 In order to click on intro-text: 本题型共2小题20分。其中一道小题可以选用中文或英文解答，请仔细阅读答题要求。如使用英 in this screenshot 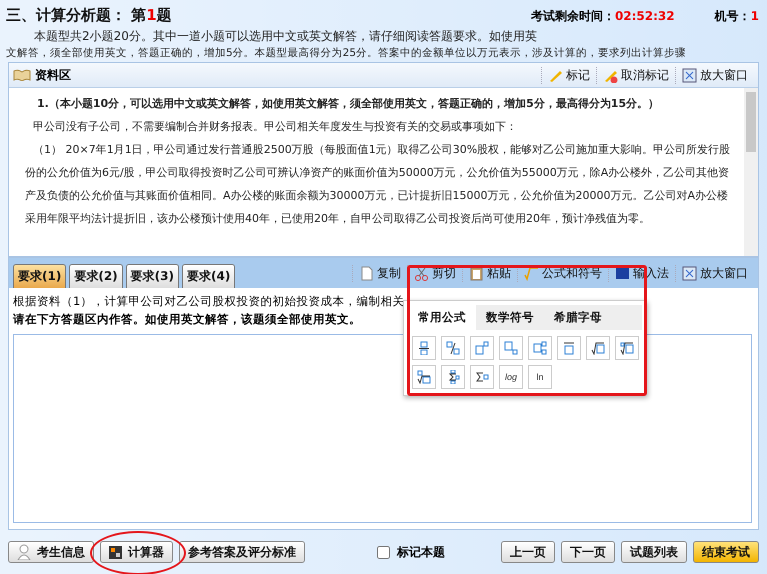, I will do `click(285, 36)`.